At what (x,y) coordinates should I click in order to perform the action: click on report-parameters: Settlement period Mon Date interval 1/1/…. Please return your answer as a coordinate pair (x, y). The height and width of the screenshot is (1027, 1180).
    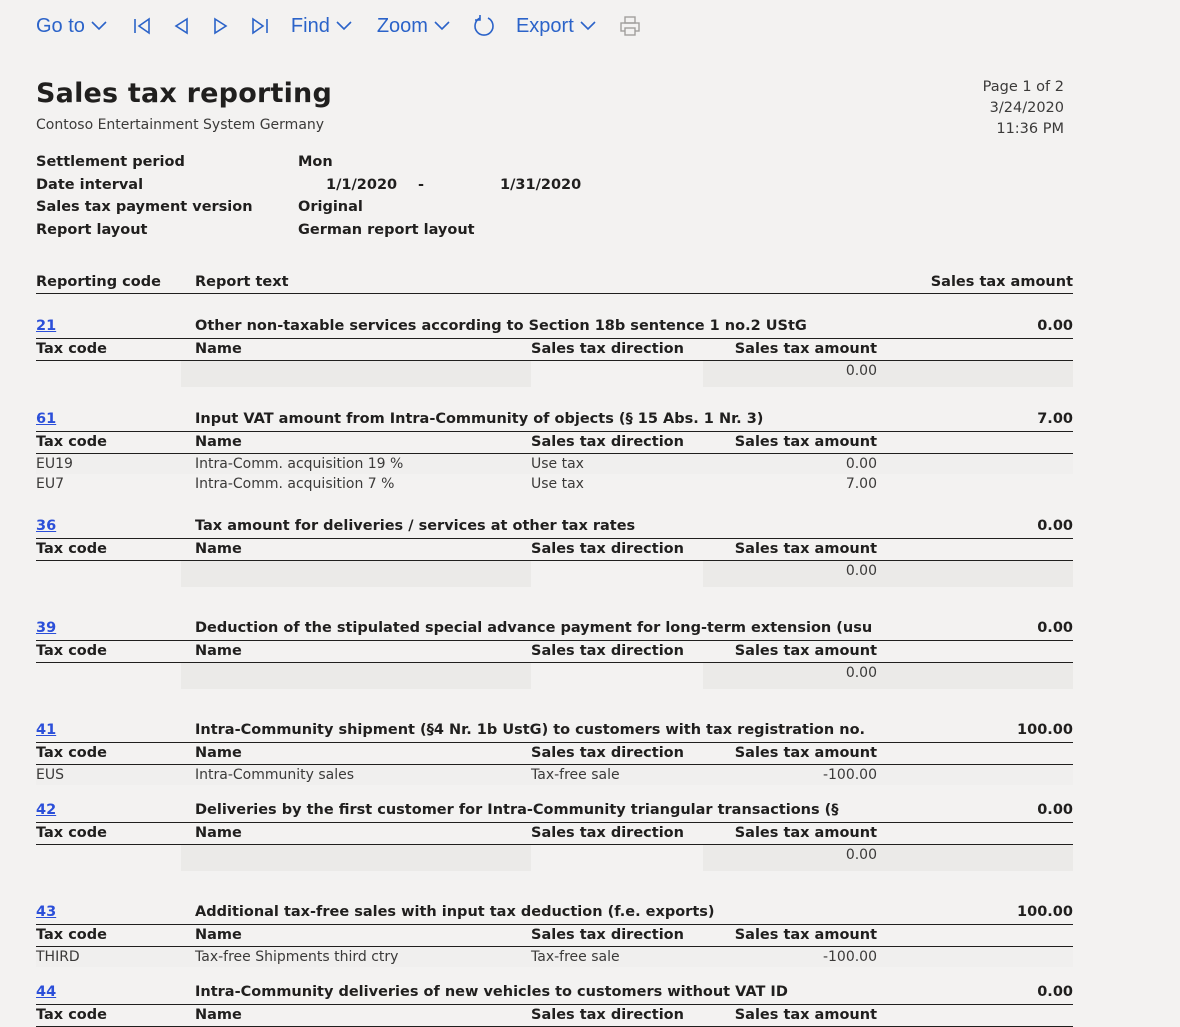
    Looking at the image, I should click on (386, 196).